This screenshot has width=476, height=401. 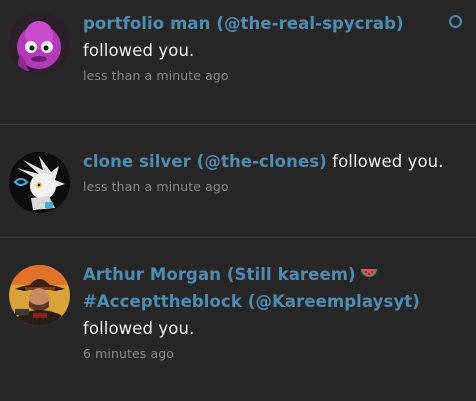 I want to click on user-name-link: portfolio man (@the-real-spycrab), so click(x=243, y=23).